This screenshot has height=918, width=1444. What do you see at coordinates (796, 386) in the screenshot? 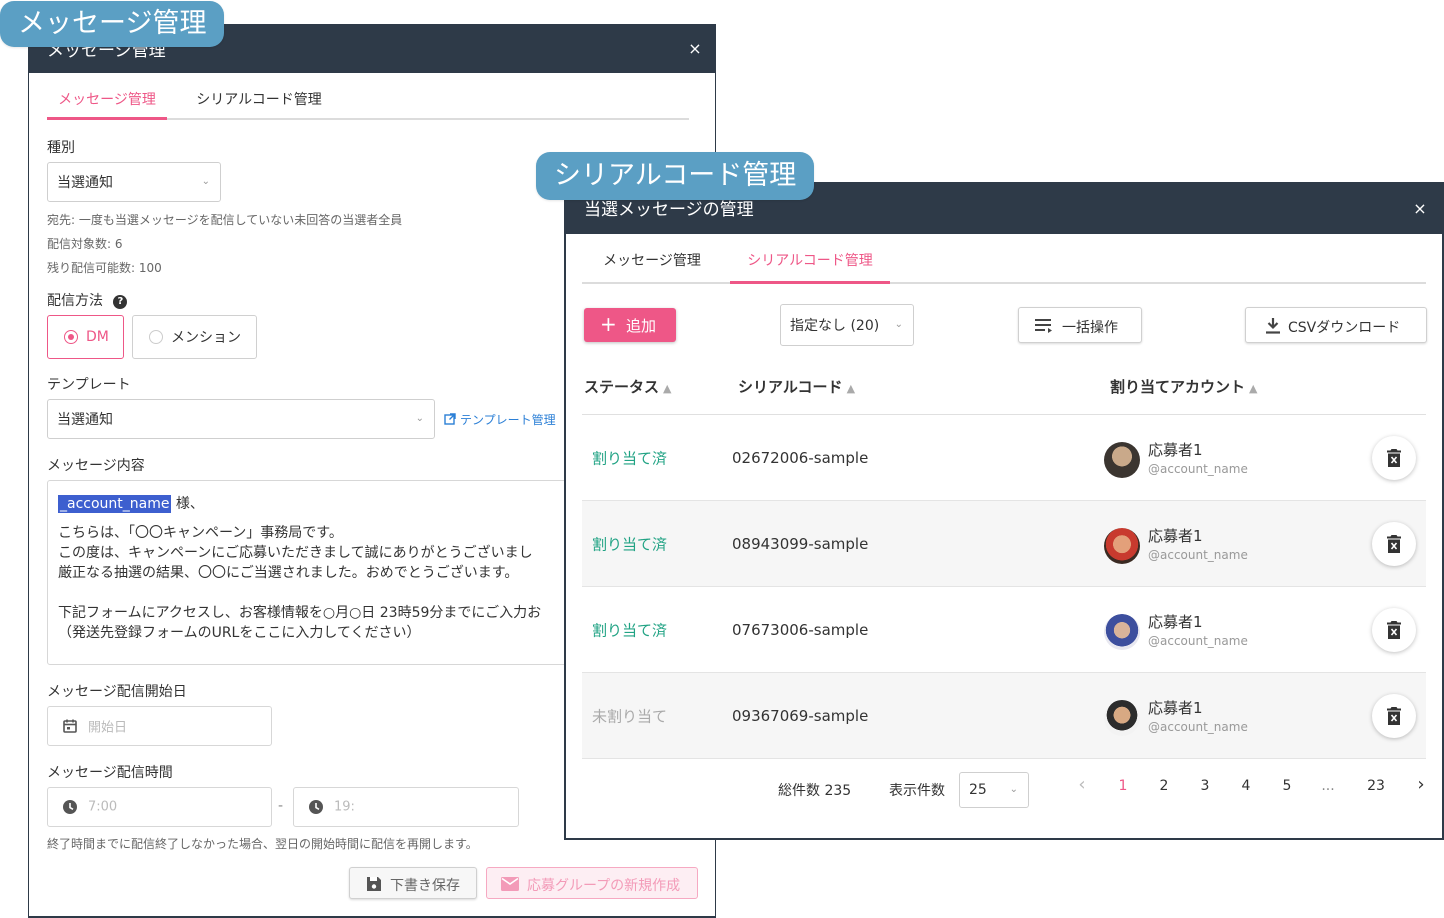
I see `column-serial-code: シリアルコード ▲︎` at bounding box center [796, 386].